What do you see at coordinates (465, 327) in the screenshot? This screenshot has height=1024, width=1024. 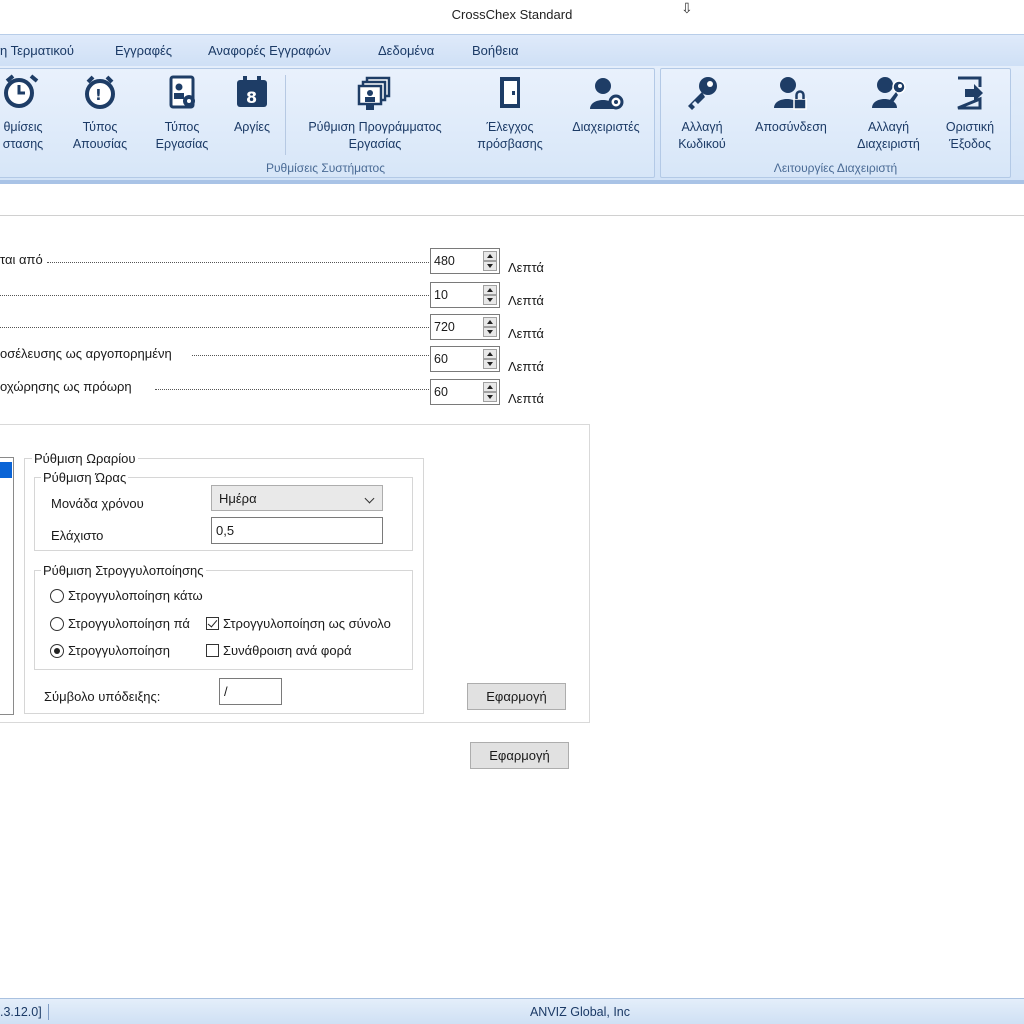 I see `row3-spinner: 720` at bounding box center [465, 327].